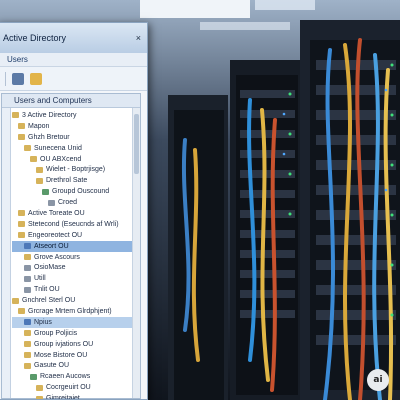 This screenshot has height=400, width=400. I want to click on tree-node: Wielet - Boptrjisge), so click(72, 169).